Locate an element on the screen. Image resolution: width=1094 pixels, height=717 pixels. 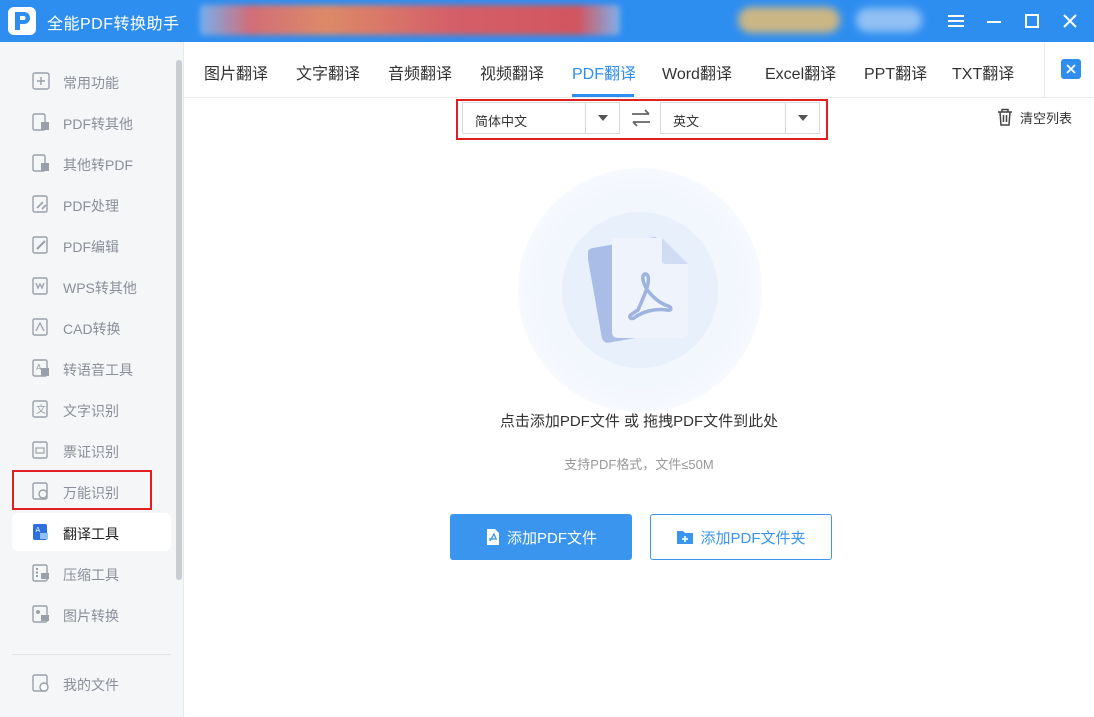
sidebar-item-label: WPS转其他 is located at coordinates (100, 288).